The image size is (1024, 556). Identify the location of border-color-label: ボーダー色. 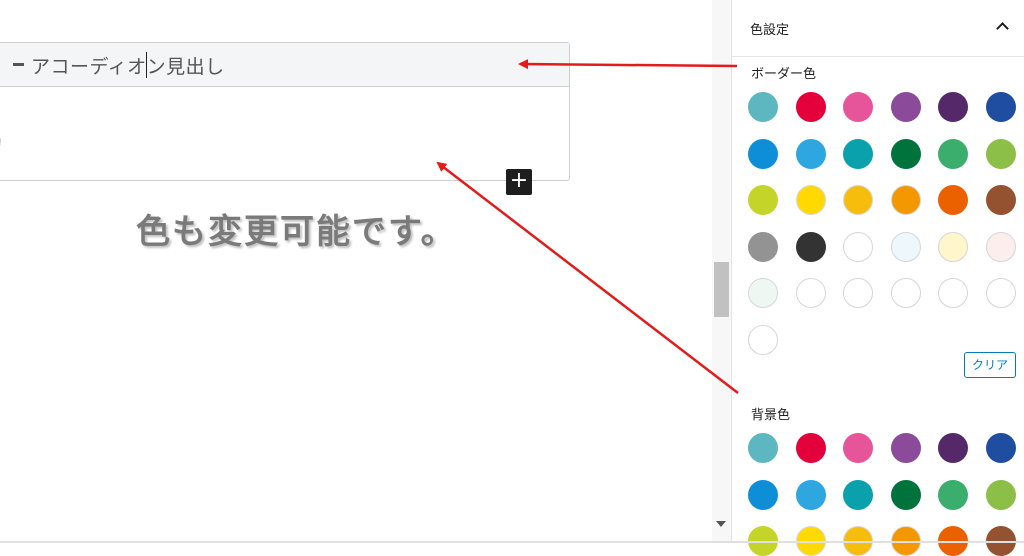
(784, 74).